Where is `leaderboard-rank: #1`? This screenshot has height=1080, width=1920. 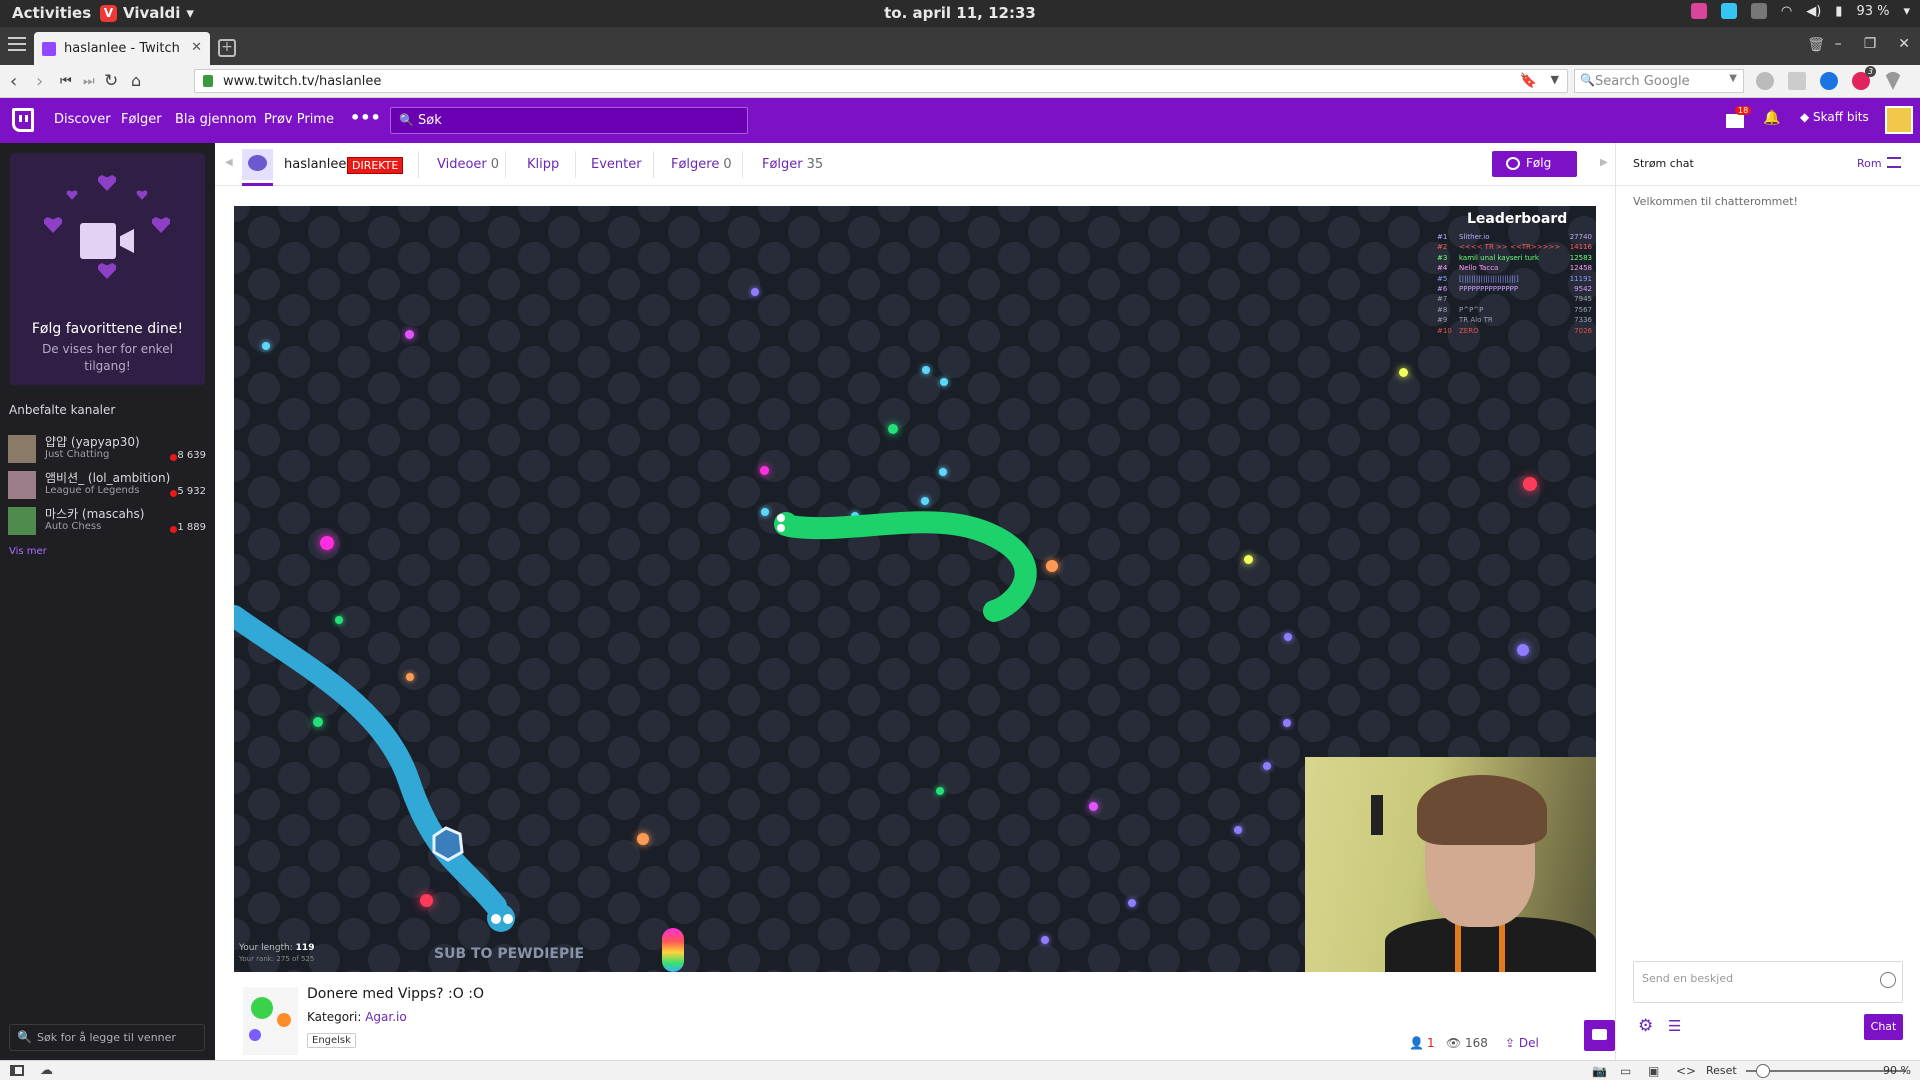
leaderboard-rank: #1 is located at coordinates (1442, 237).